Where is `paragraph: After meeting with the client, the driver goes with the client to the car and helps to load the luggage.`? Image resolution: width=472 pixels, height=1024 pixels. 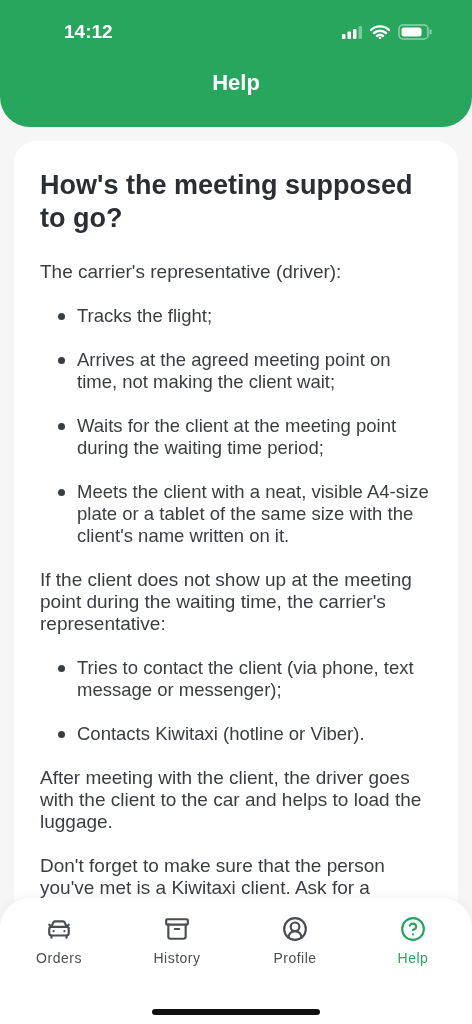
paragraph: After meeting with the client, the driver goes with the client to the car and helps to load the luggage. is located at coordinates (231, 800).